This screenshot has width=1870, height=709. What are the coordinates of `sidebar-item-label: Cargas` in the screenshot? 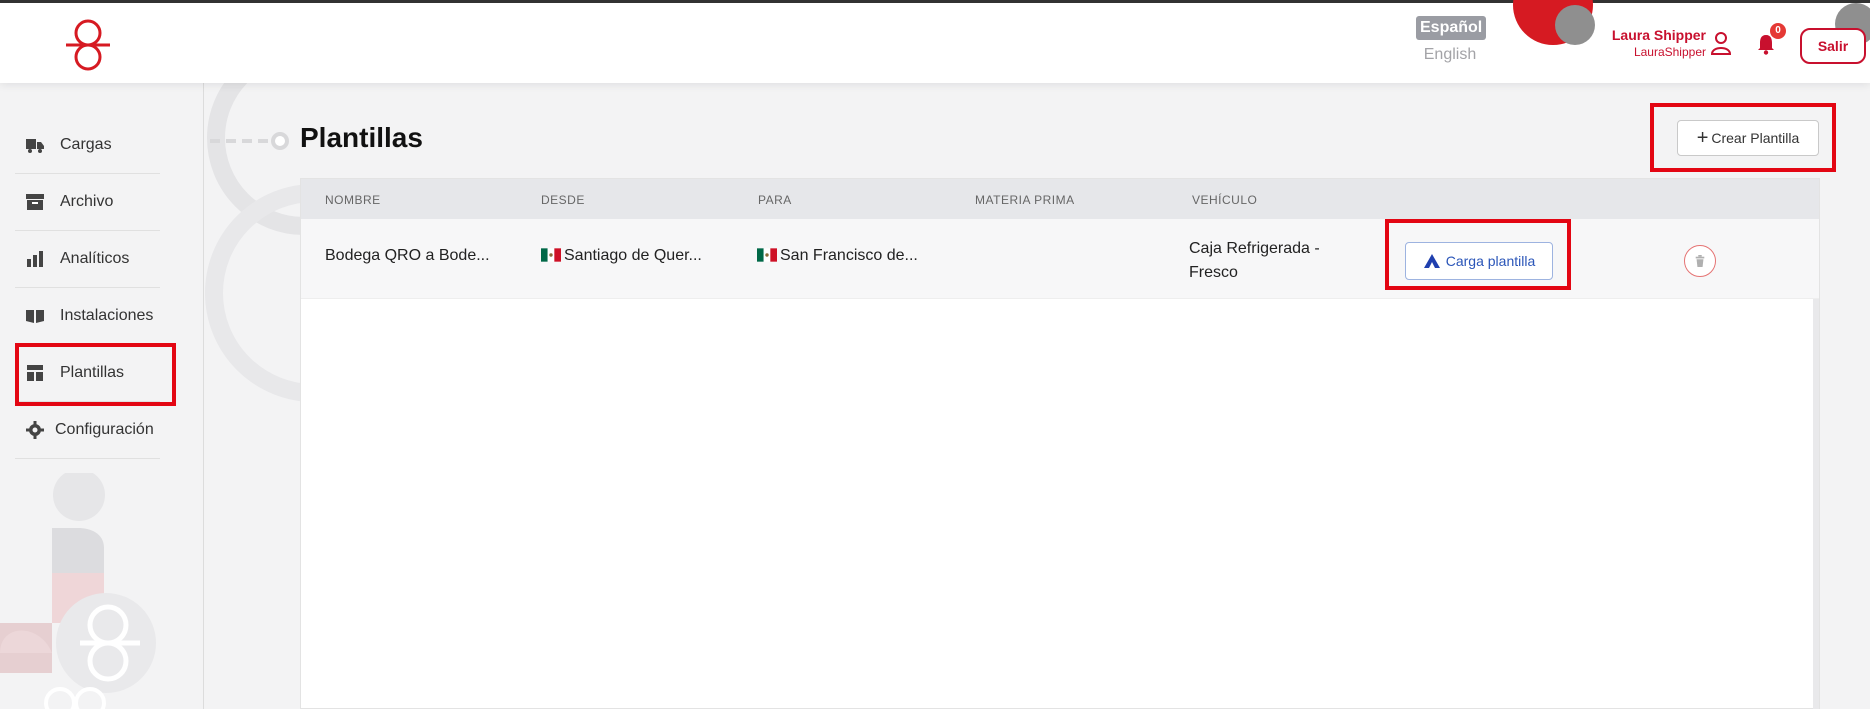 It's located at (86, 144).